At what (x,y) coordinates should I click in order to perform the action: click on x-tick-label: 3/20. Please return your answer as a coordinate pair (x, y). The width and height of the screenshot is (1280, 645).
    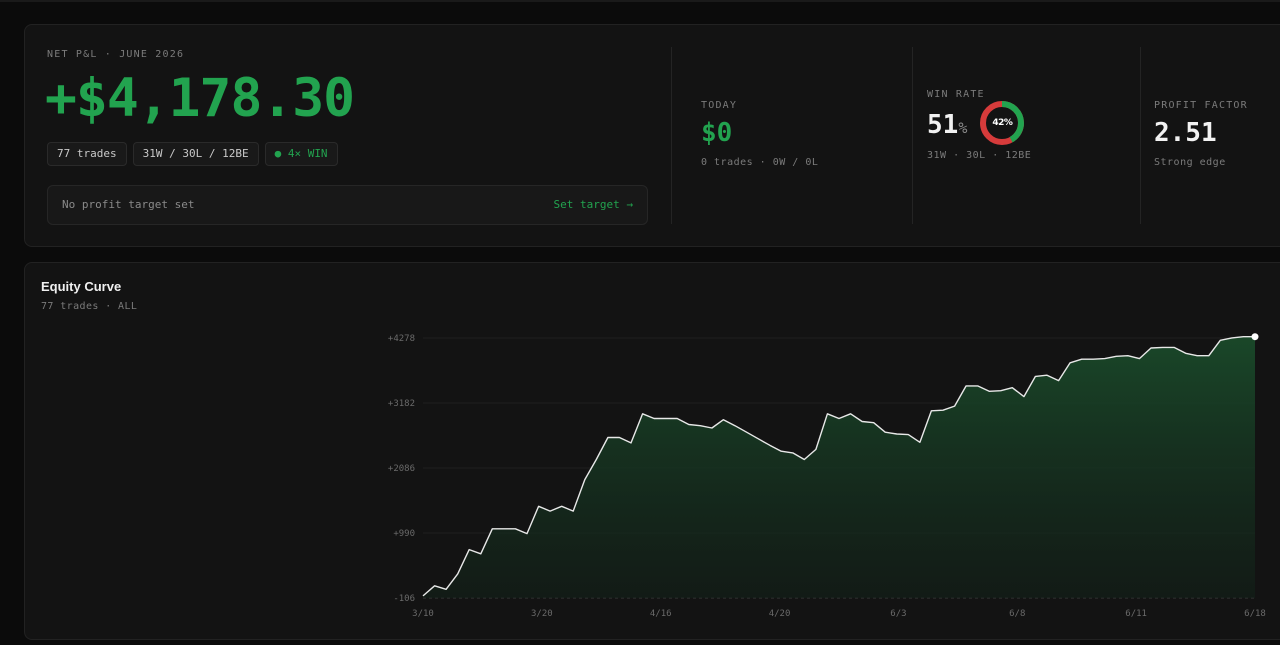
    Looking at the image, I should click on (542, 614).